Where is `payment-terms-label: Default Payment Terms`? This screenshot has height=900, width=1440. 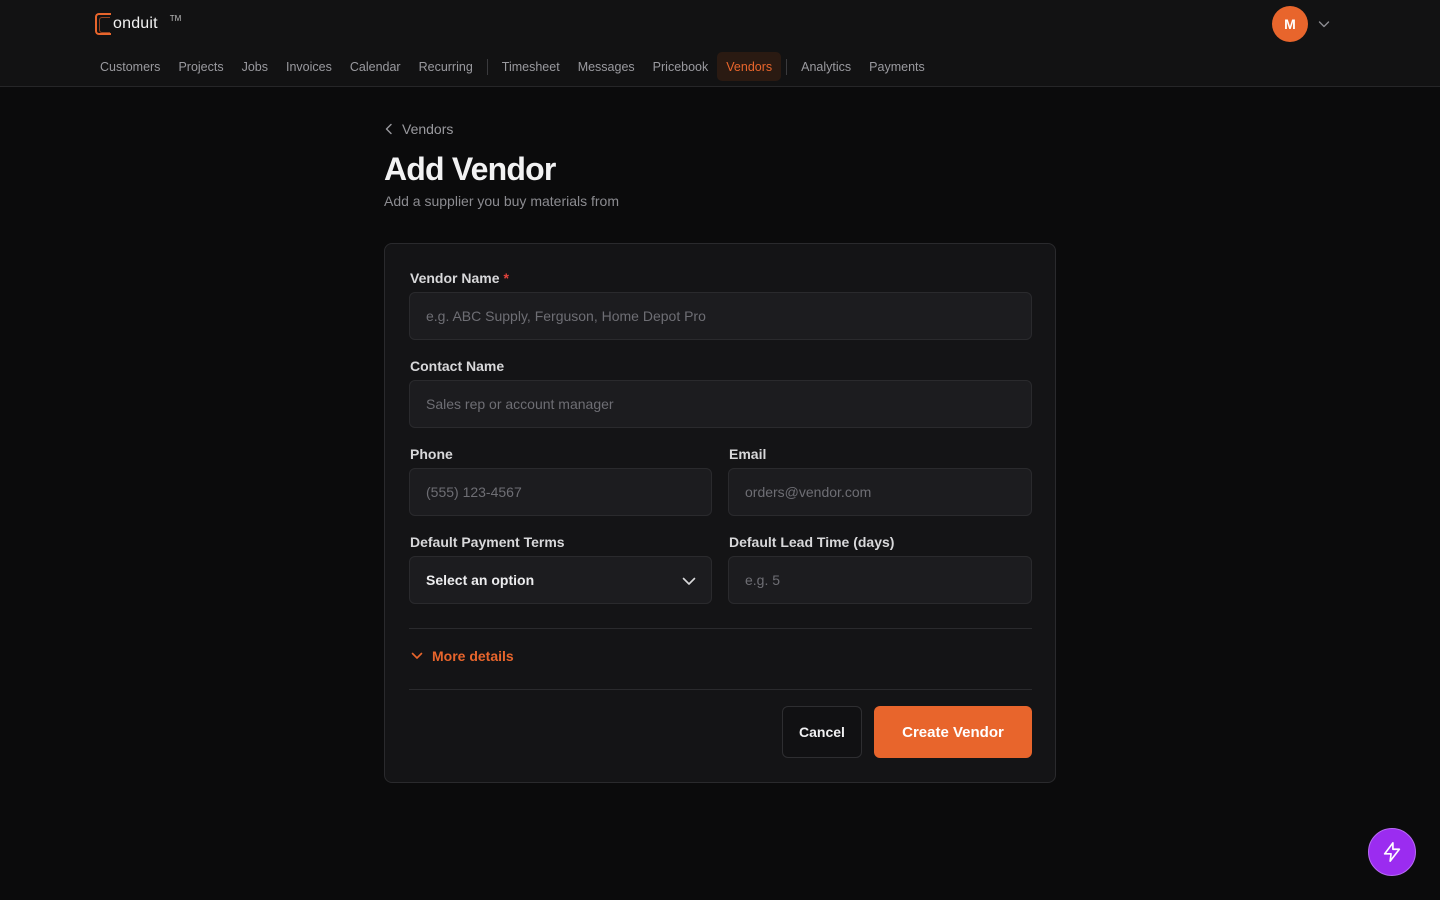
payment-terms-label: Default Payment Terms is located at coordinates (487, 542).